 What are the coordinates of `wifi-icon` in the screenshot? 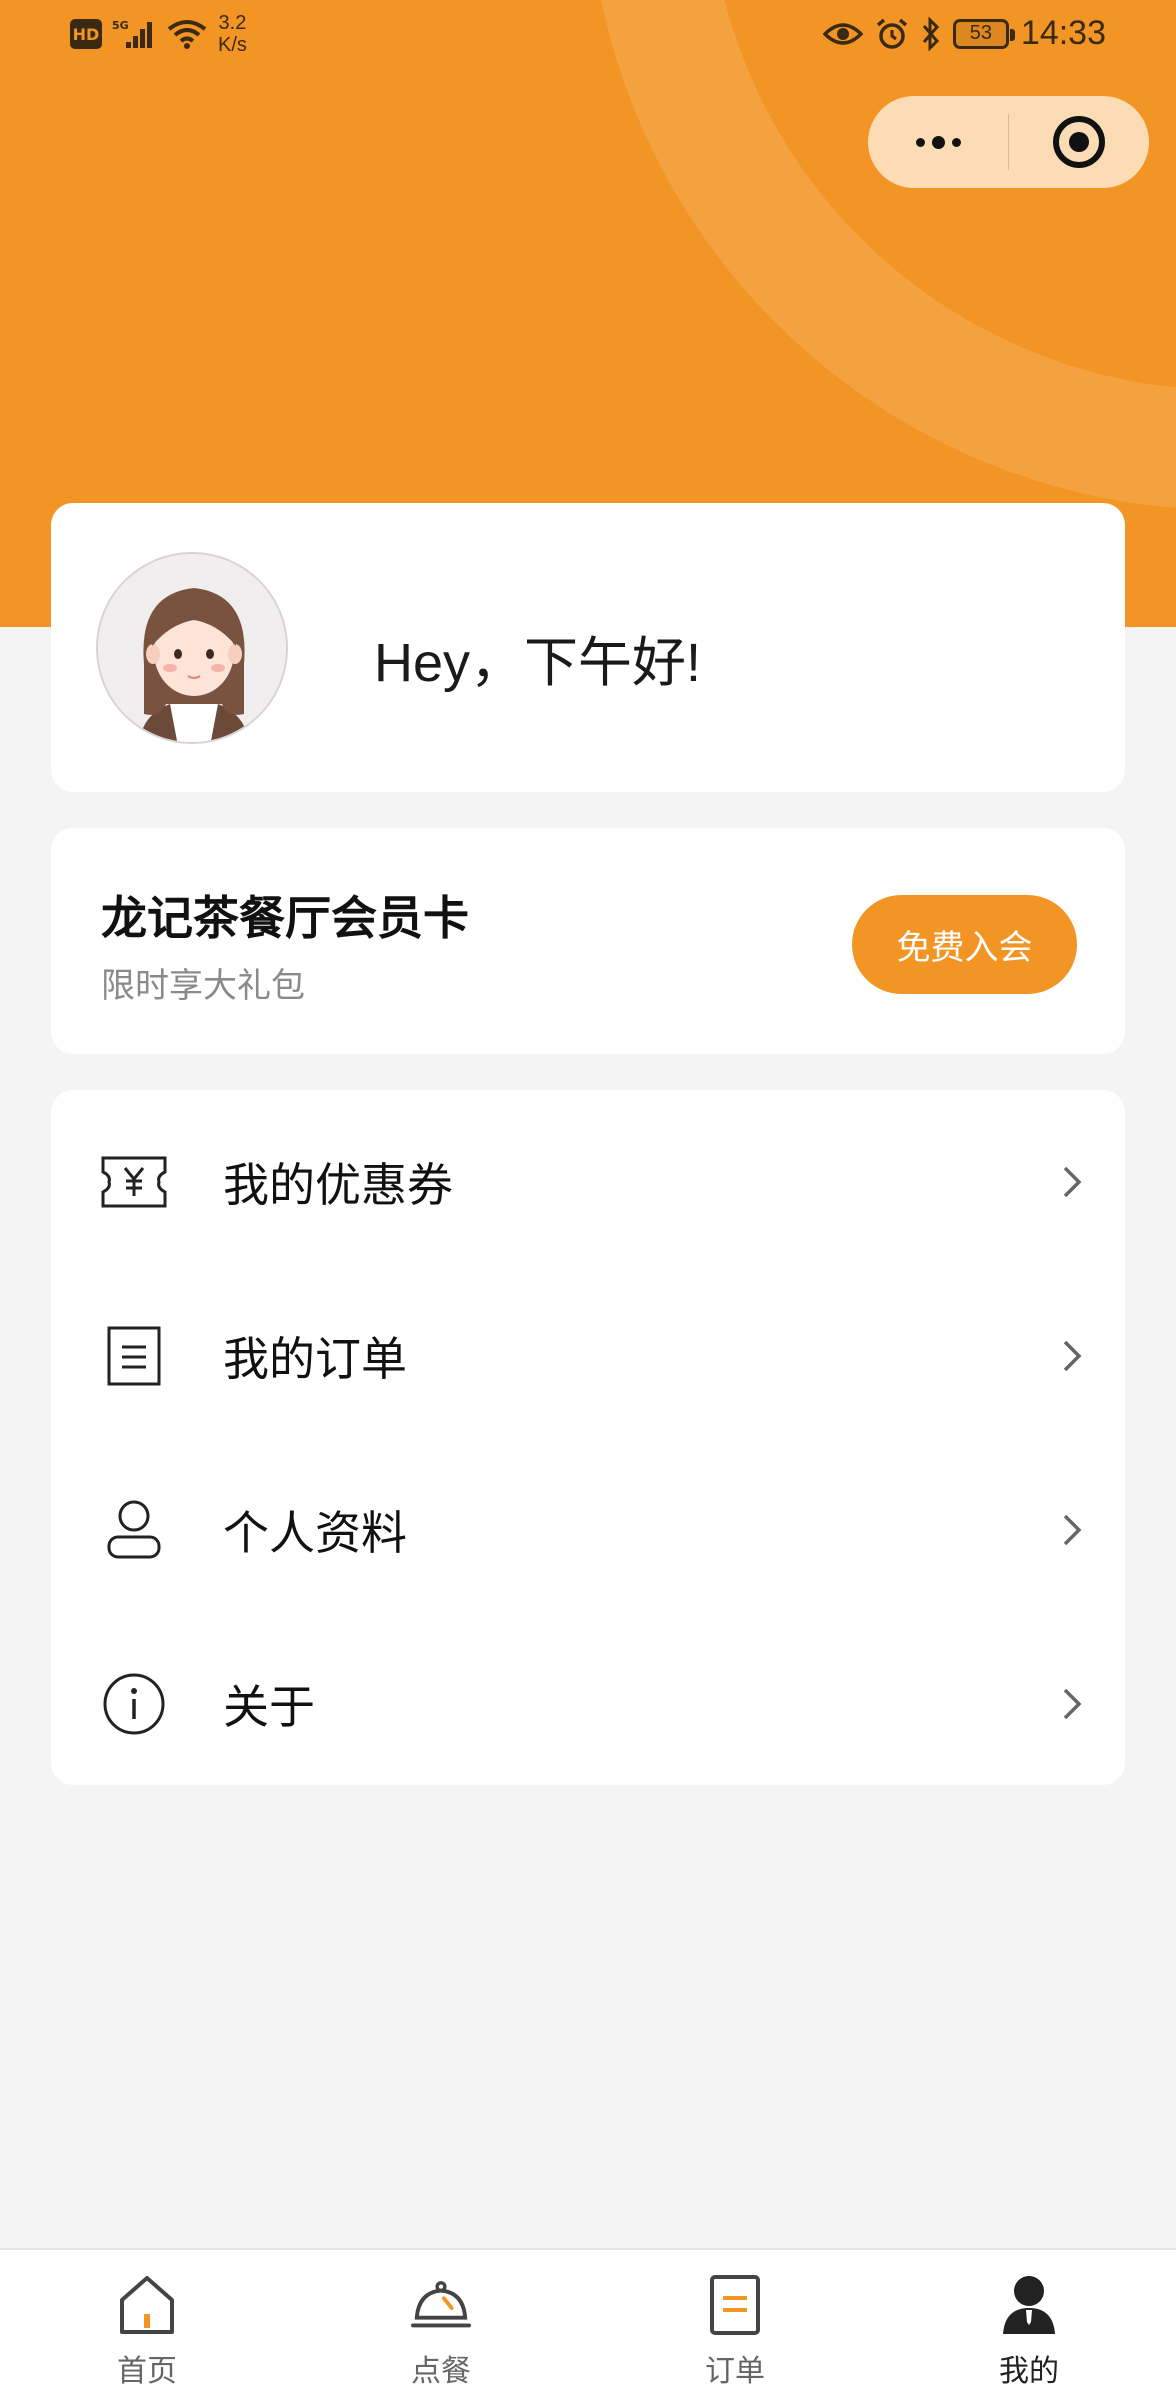 It's located at (187, 34).